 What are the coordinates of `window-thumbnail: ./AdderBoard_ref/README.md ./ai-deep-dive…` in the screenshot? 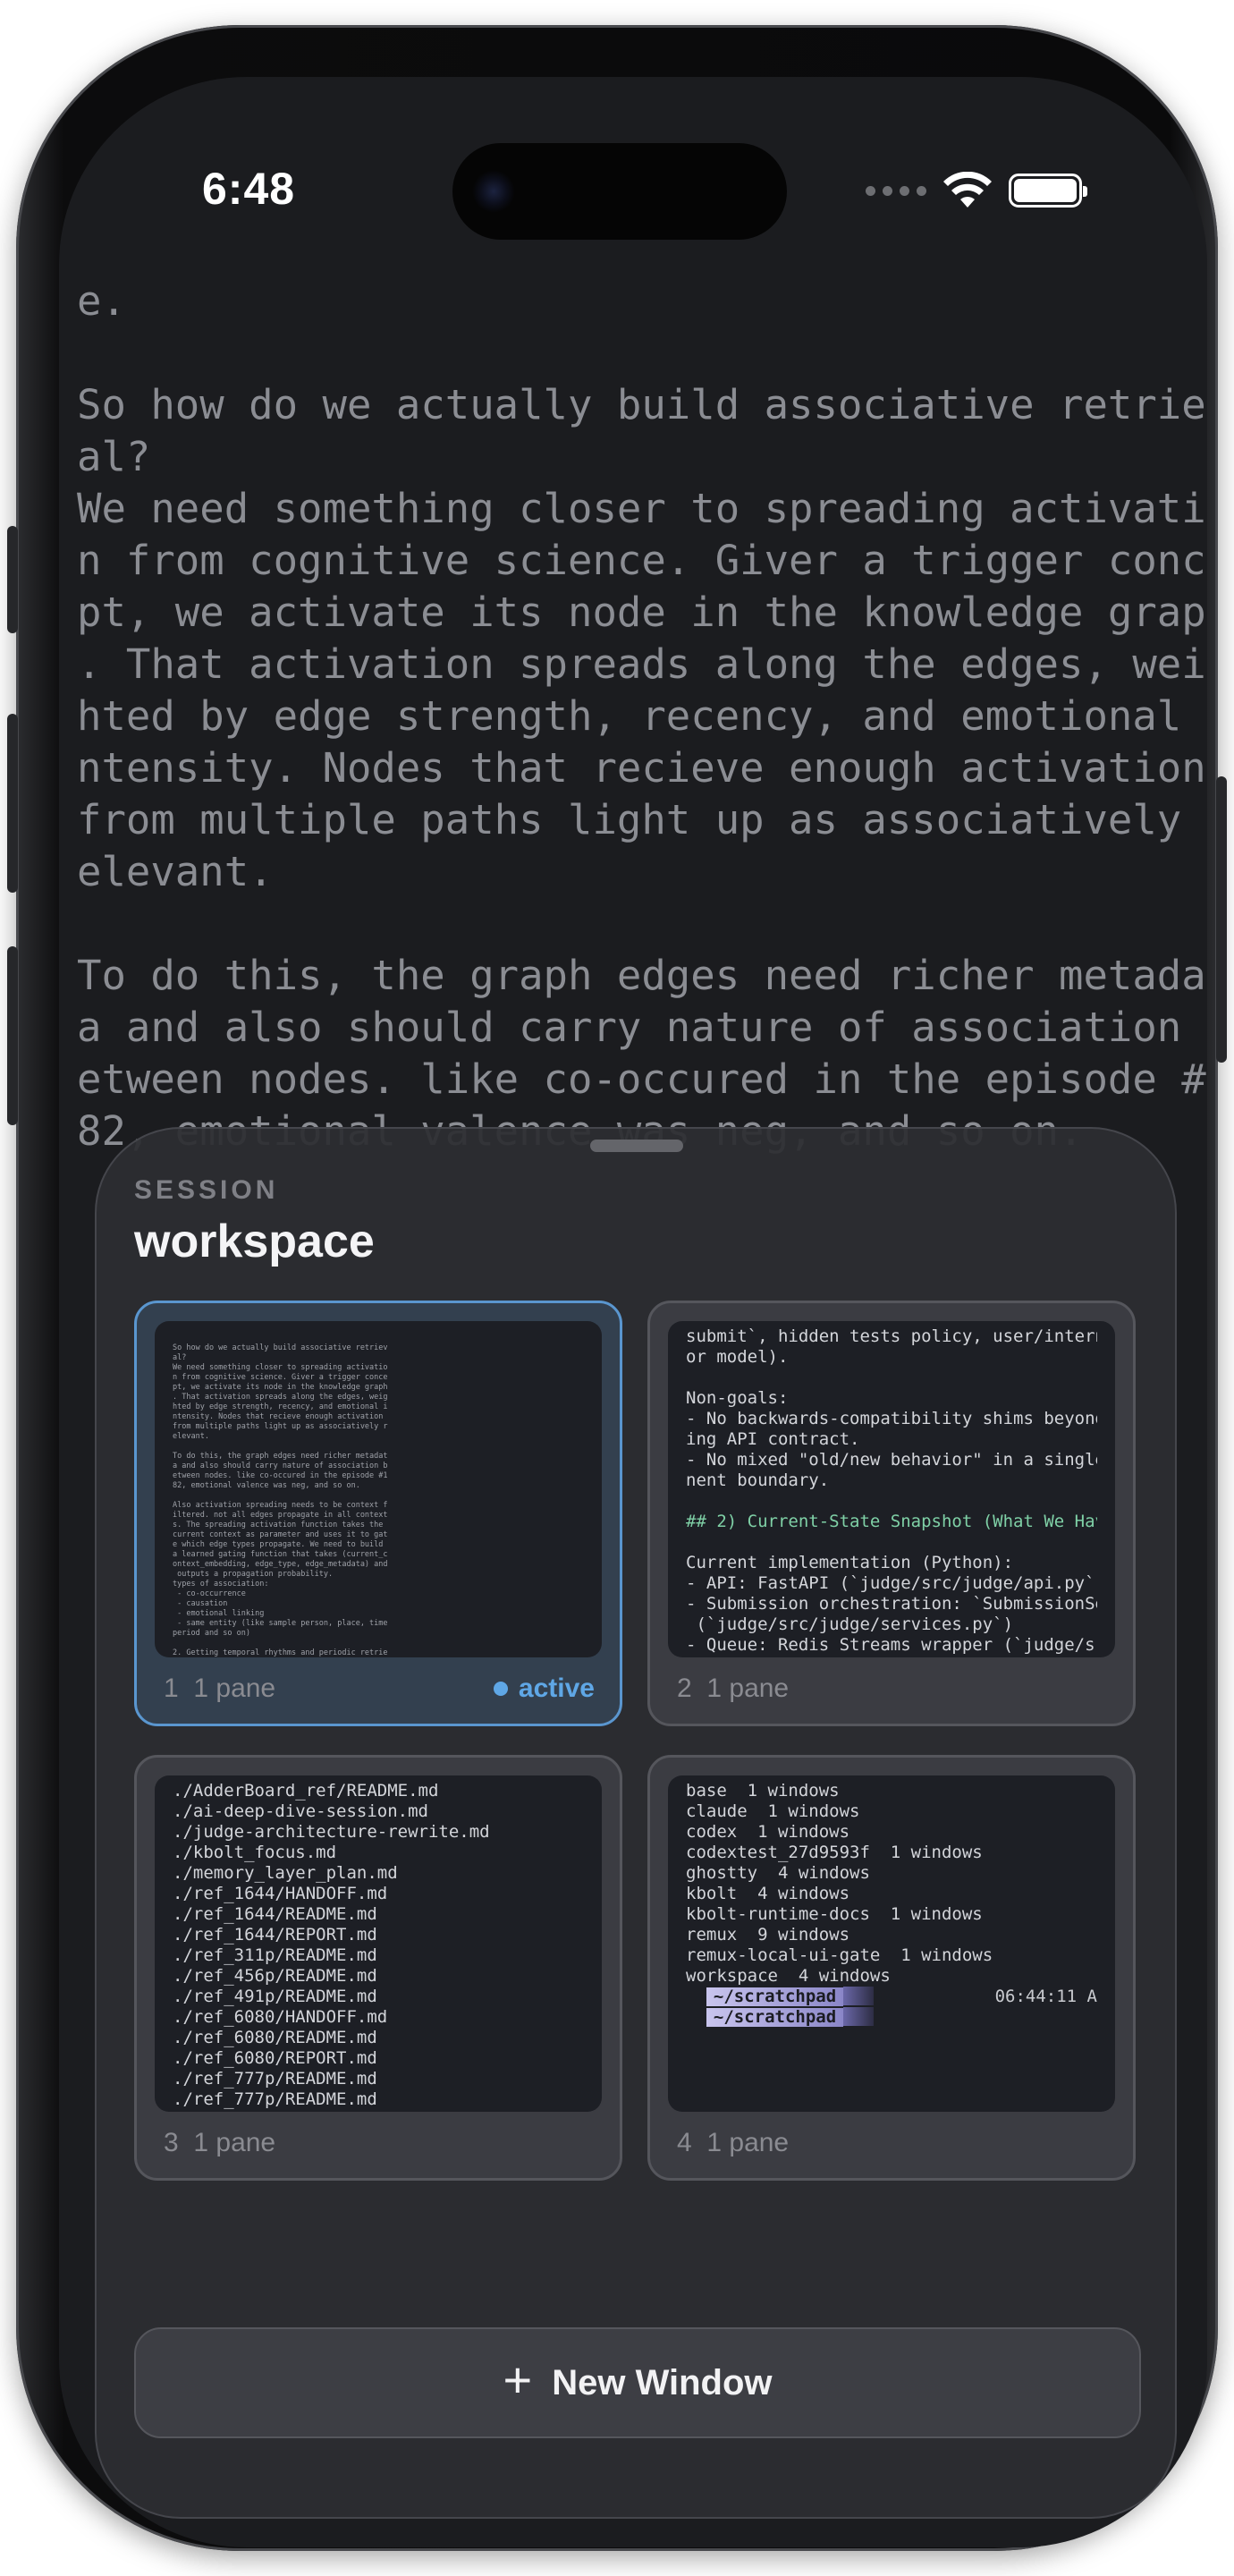 It's located at (378, 1943).